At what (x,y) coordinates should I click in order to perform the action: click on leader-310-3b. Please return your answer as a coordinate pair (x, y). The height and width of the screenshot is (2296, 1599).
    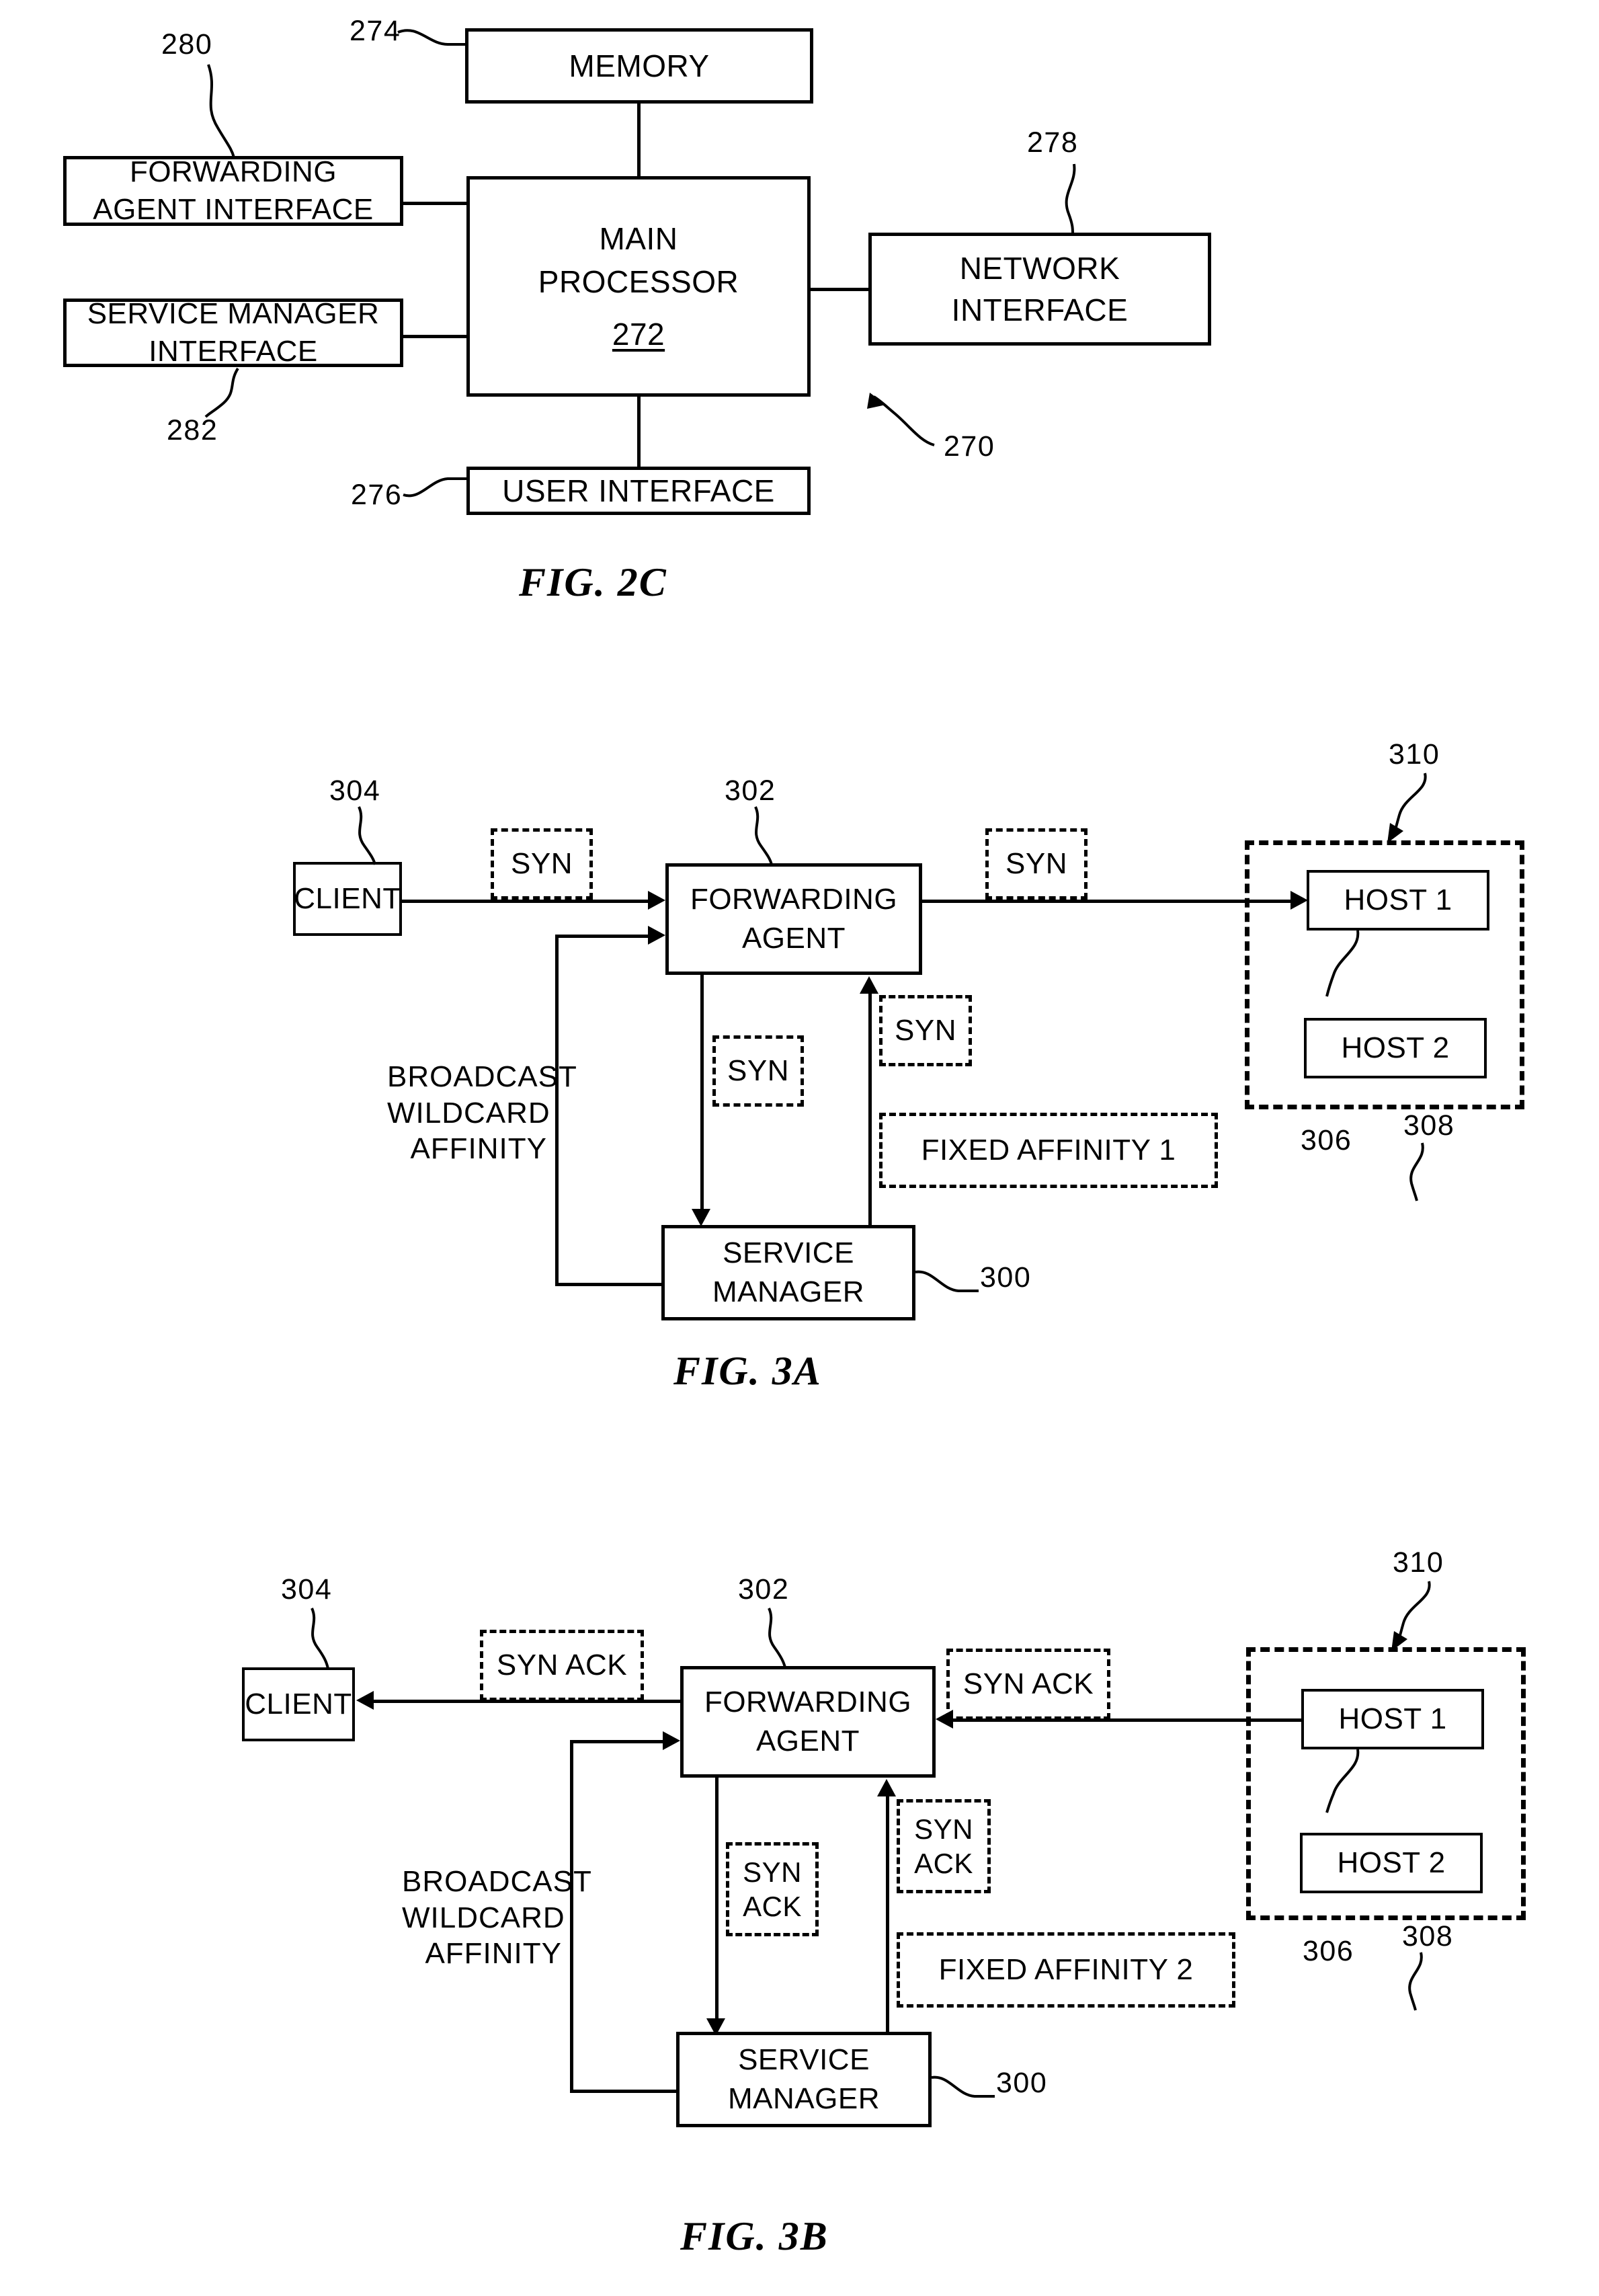
    Looking at the image, I should click on (1411, 1616).